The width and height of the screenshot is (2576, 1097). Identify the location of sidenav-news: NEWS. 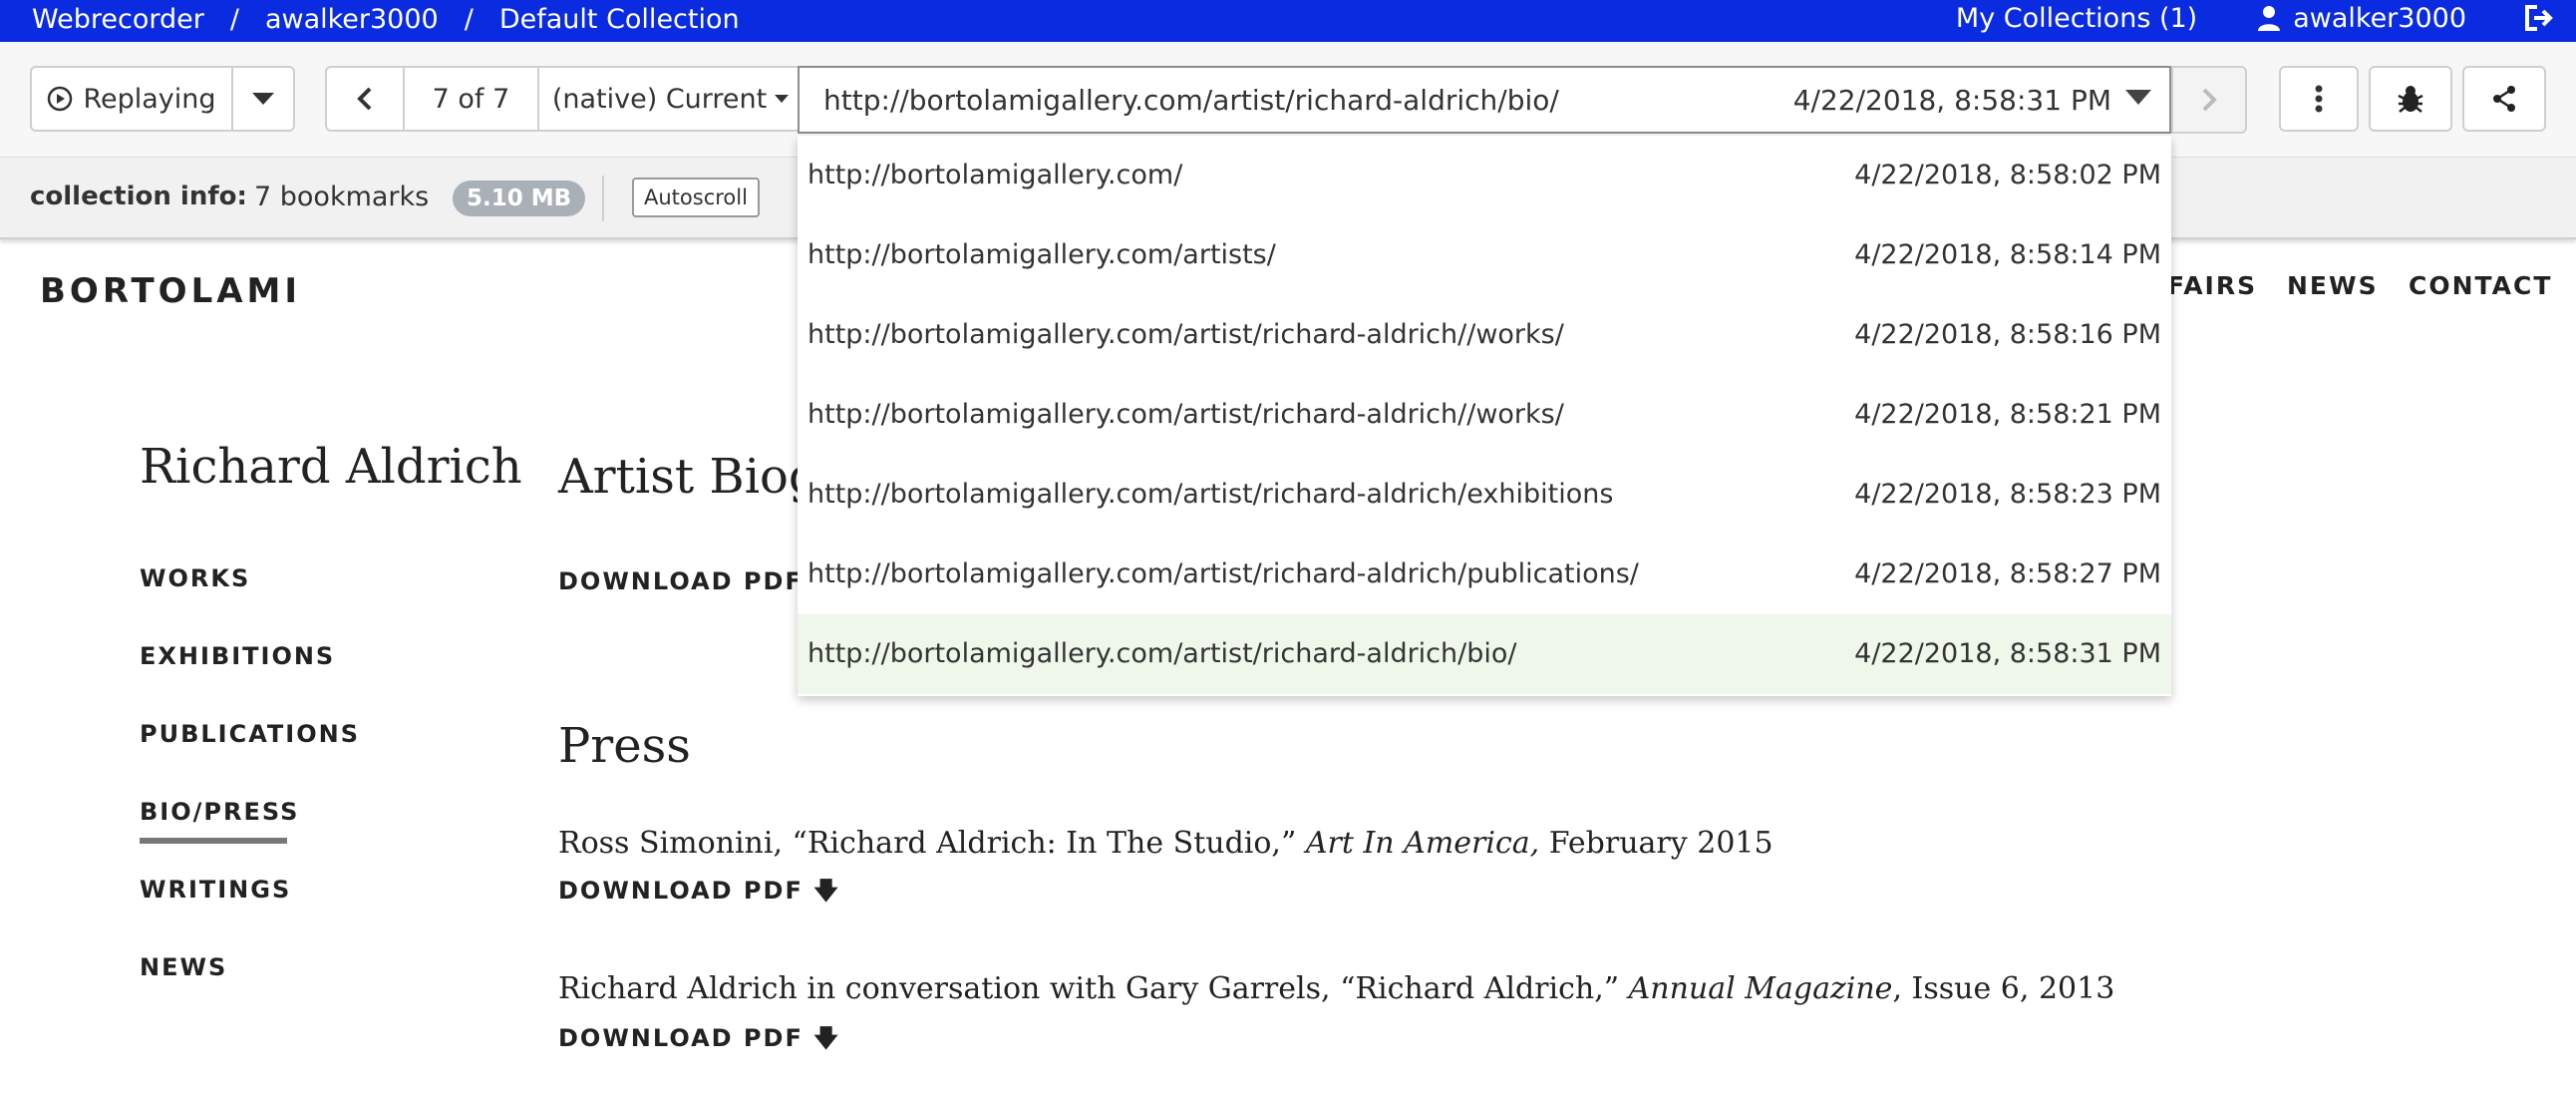
(183, 967).